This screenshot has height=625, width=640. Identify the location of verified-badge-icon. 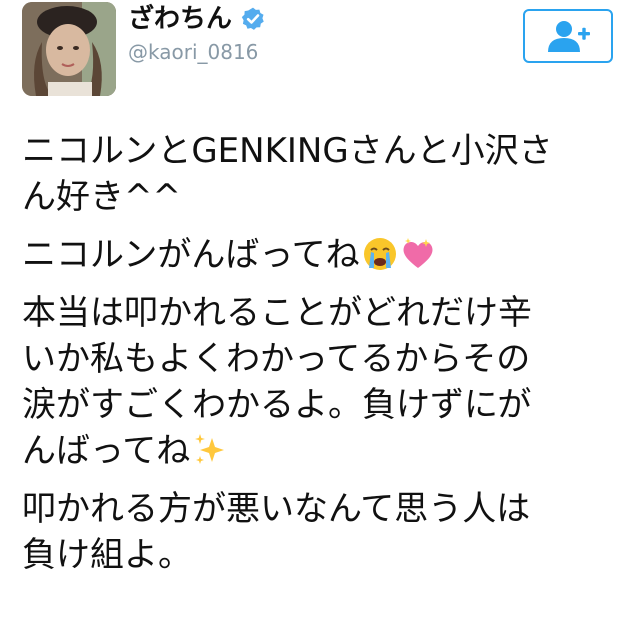
(252, 18).